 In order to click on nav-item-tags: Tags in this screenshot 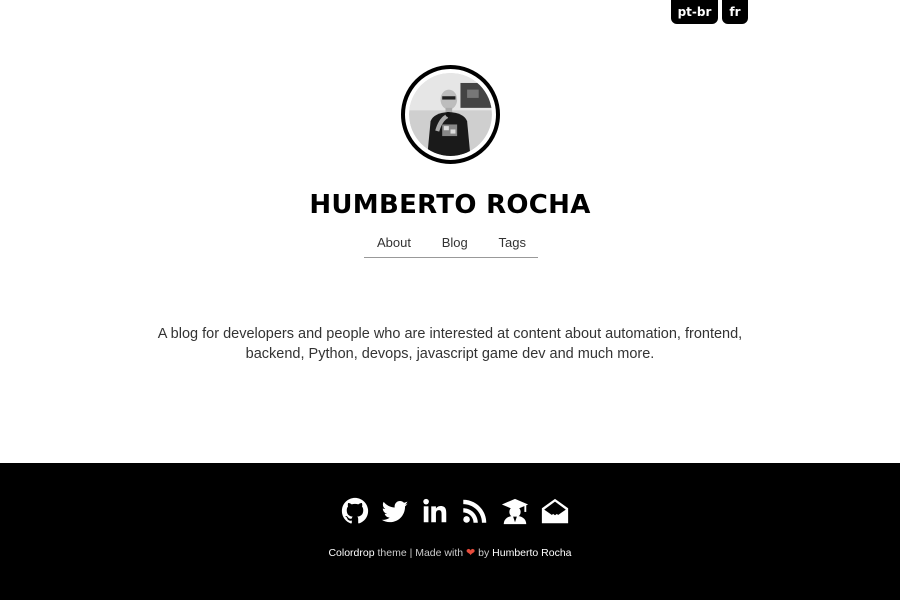, I will do `click(512, 245)`.